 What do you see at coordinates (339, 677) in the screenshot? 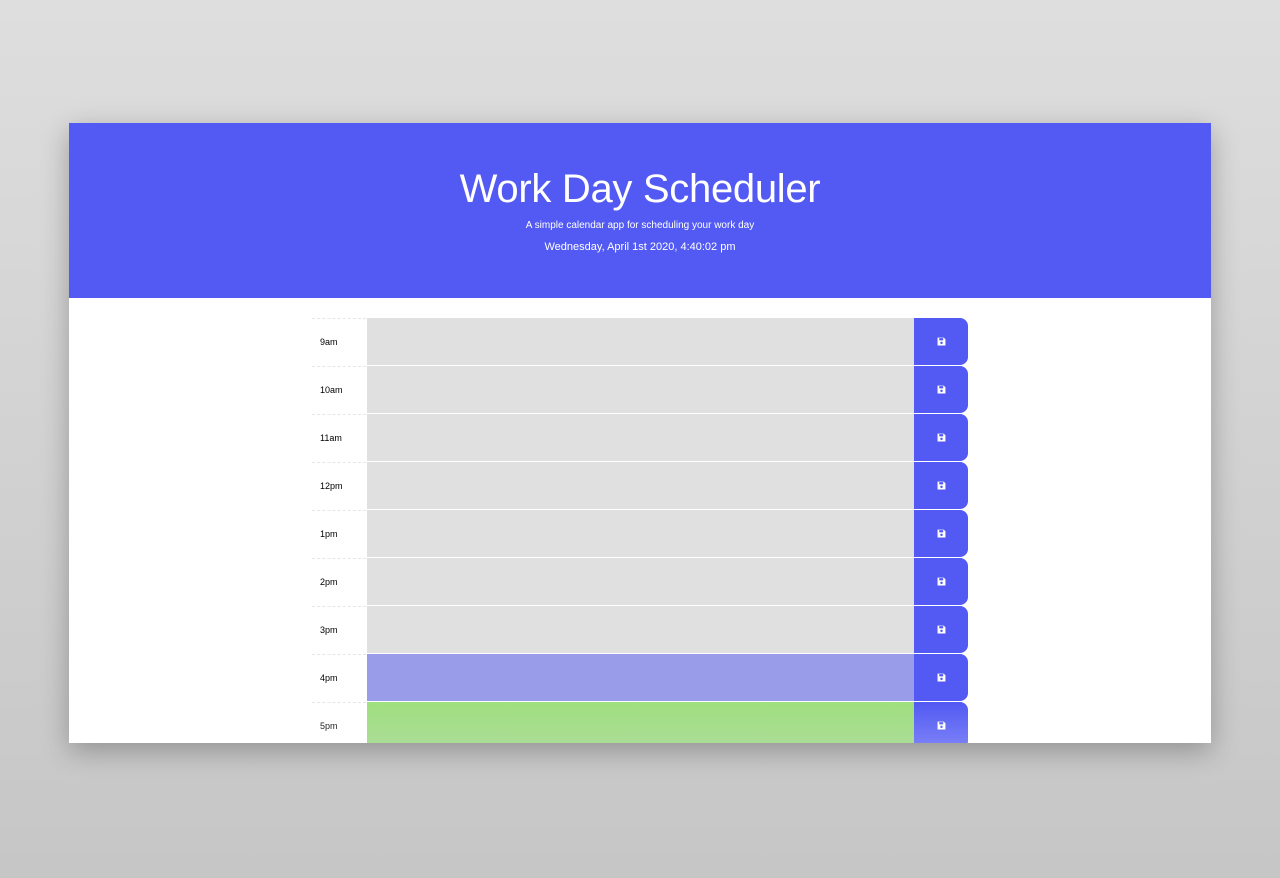
I see `hour-label: 4pm` at bounding box center [339, 677].